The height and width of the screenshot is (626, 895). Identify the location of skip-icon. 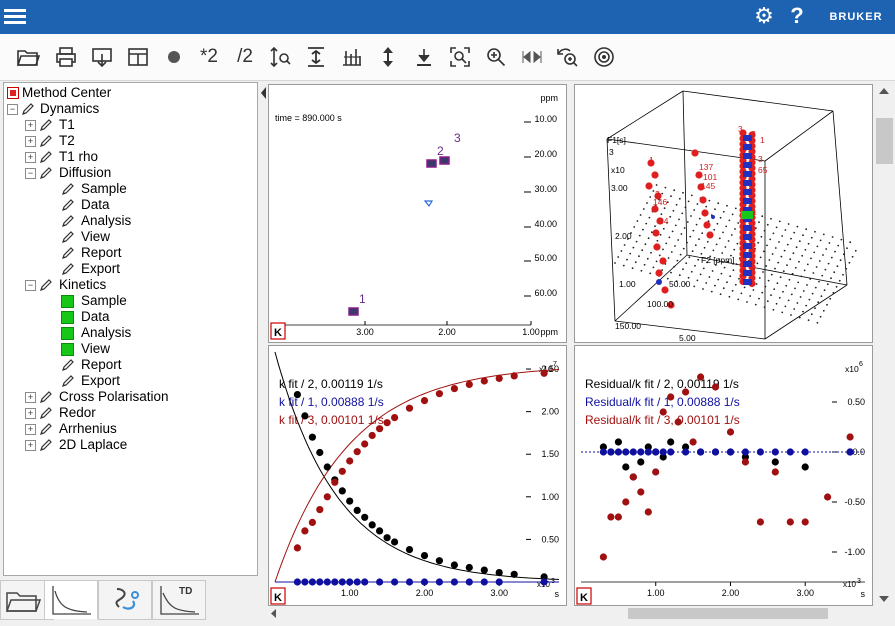
(532, 57).